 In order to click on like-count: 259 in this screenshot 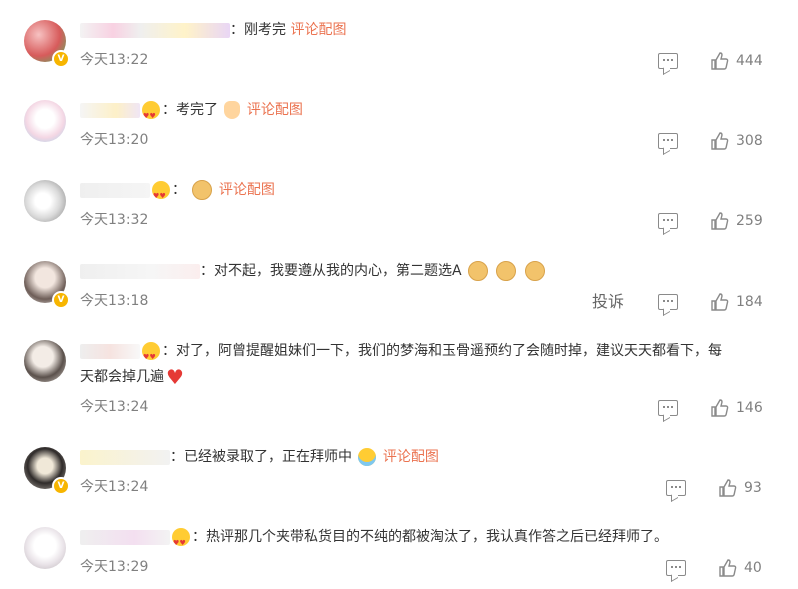, I will do `click(749, 221)`.